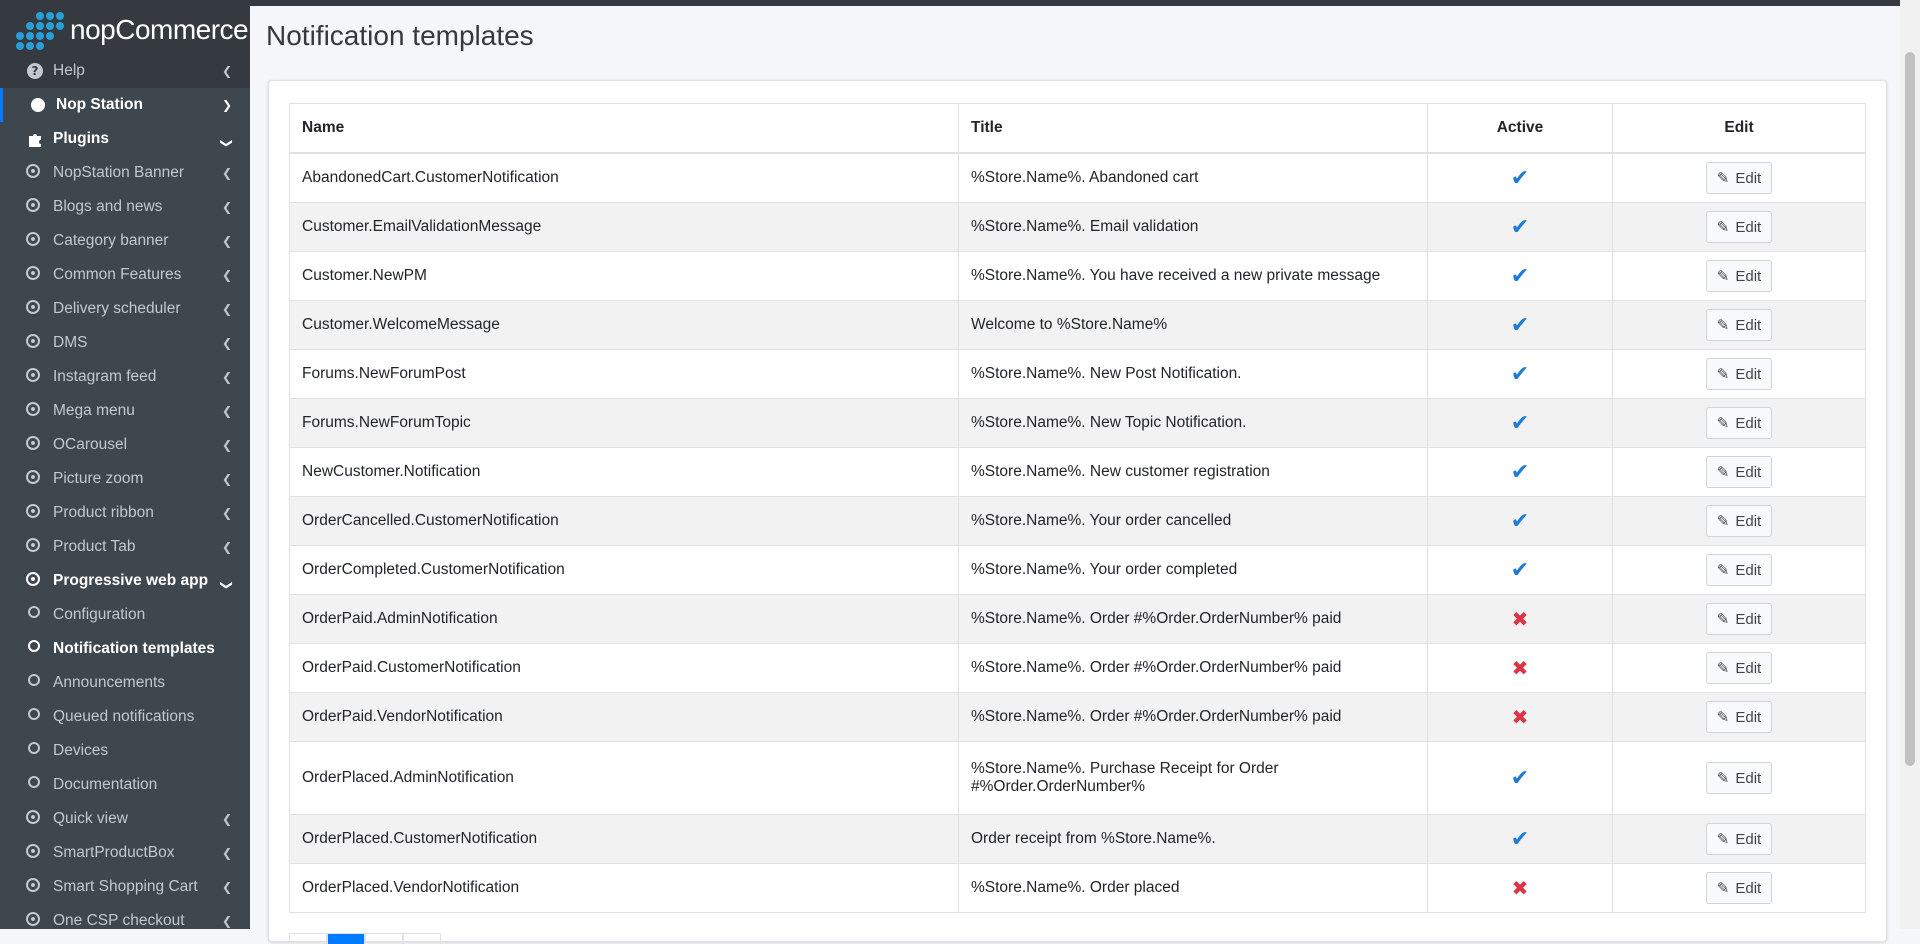  I want to click on cell-title: Order receipt from %Store.Name%., so click(1193, 839).